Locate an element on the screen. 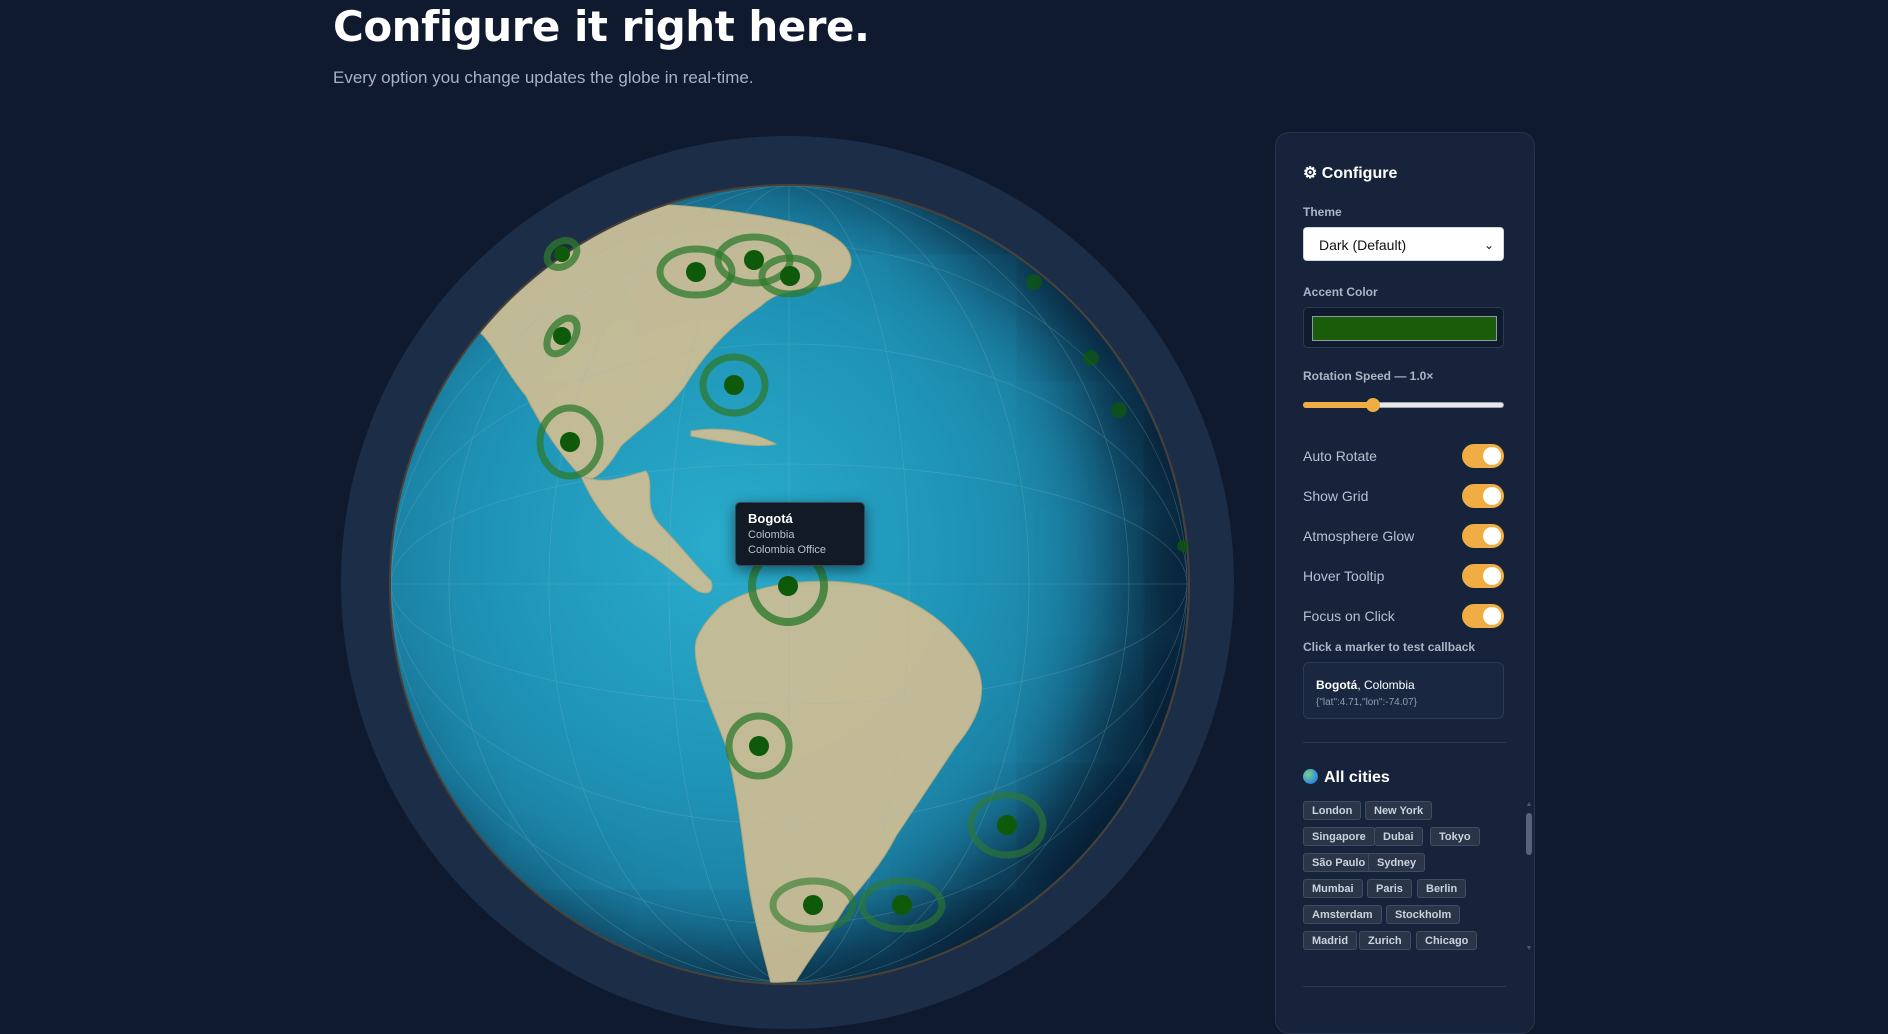 The width and height of the screenshot is (1888, 1034). theme-select: Dark (Default) ⌄ is located at coordinates (1403, 244).